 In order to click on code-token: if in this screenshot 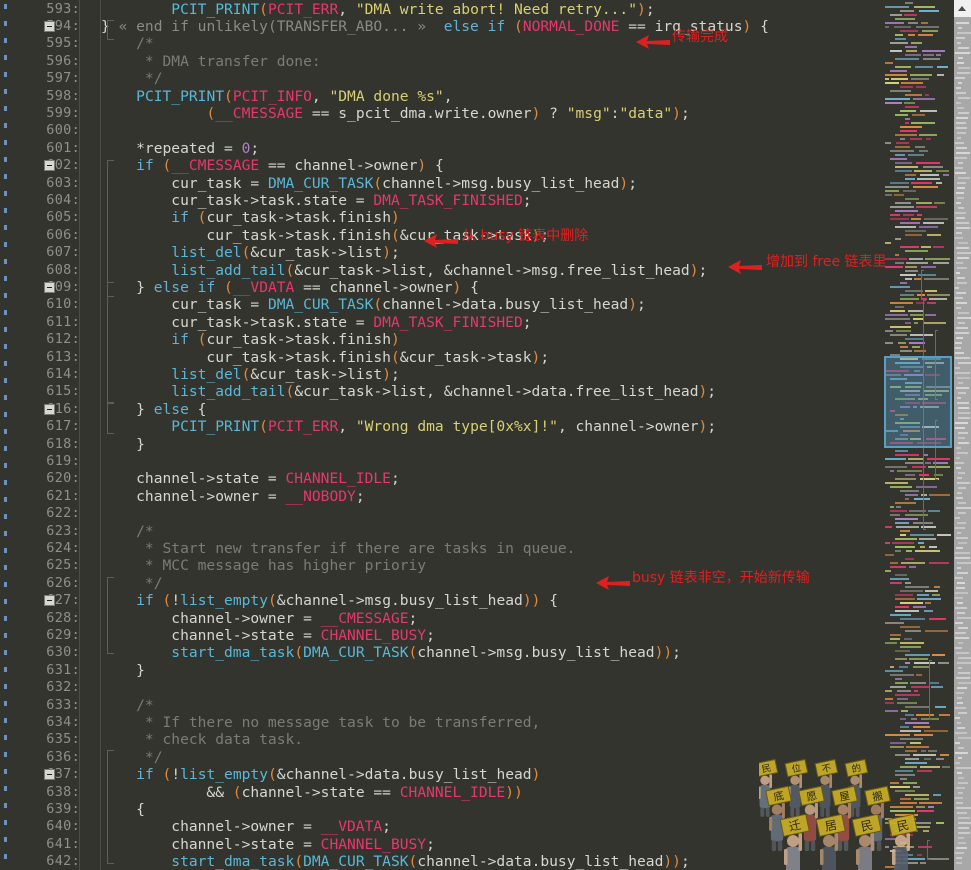, I will do `click(145, 166)`.